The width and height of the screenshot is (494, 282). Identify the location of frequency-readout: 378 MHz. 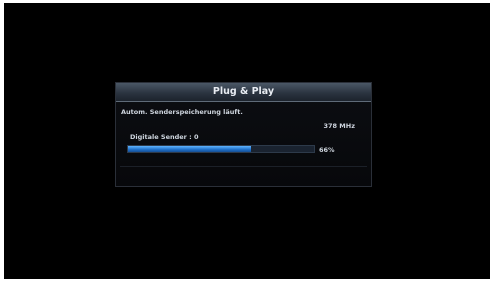
(339, 126).